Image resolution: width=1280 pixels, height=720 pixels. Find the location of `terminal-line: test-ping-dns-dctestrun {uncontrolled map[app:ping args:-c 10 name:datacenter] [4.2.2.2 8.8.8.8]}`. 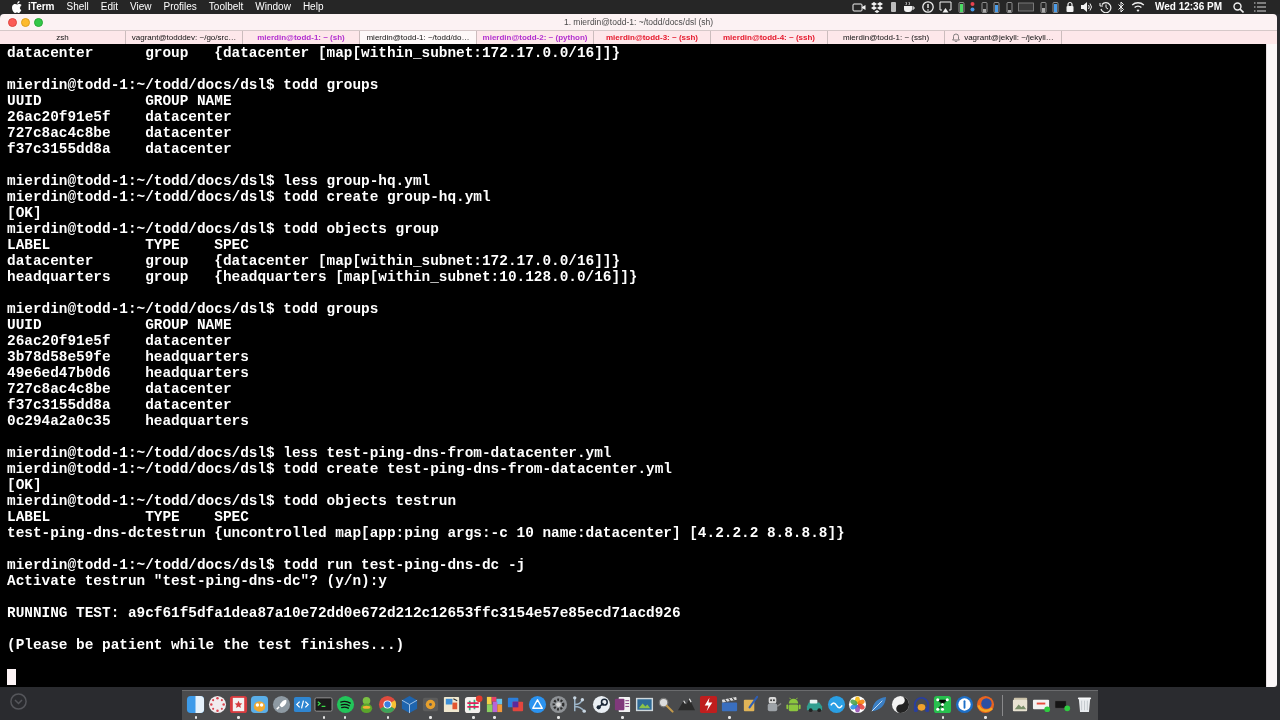

terminal-line: test-ping-dns-dctestrun {uncontrolled map[app:ping args:-c 10 name:datacenter] [4.2.2.2 8.8.8.8]} is located at coordinates (426, 533).